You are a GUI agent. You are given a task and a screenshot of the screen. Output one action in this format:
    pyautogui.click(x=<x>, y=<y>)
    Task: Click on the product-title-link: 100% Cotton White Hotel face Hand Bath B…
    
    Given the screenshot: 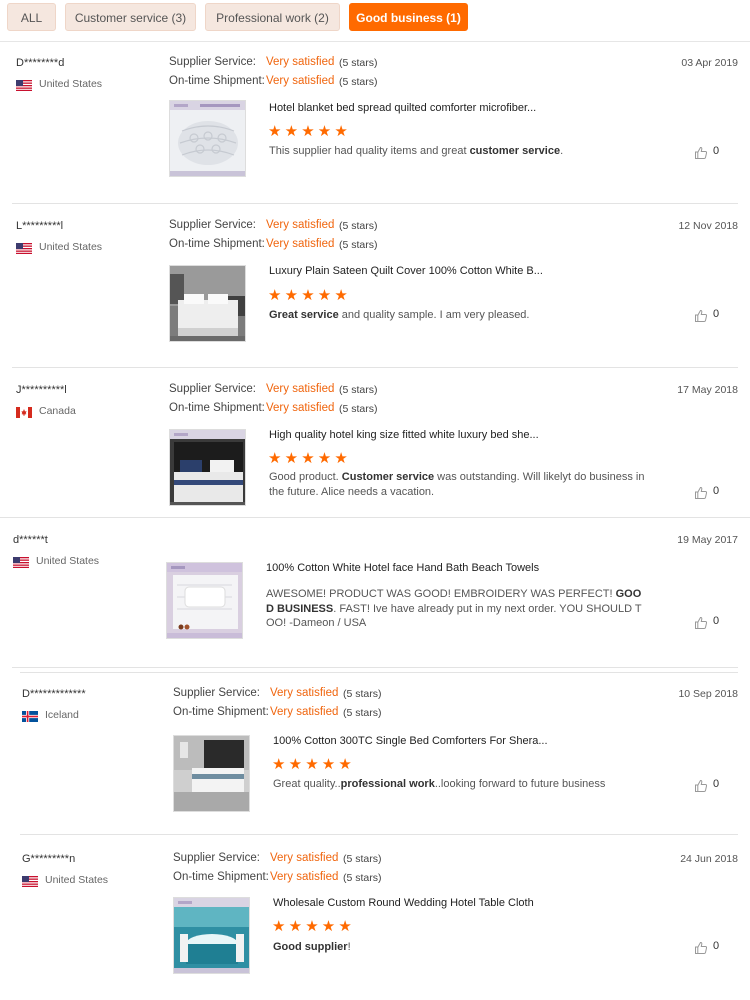 What is the action you would take?
    pyautogui.click(x=402, y=568)
    